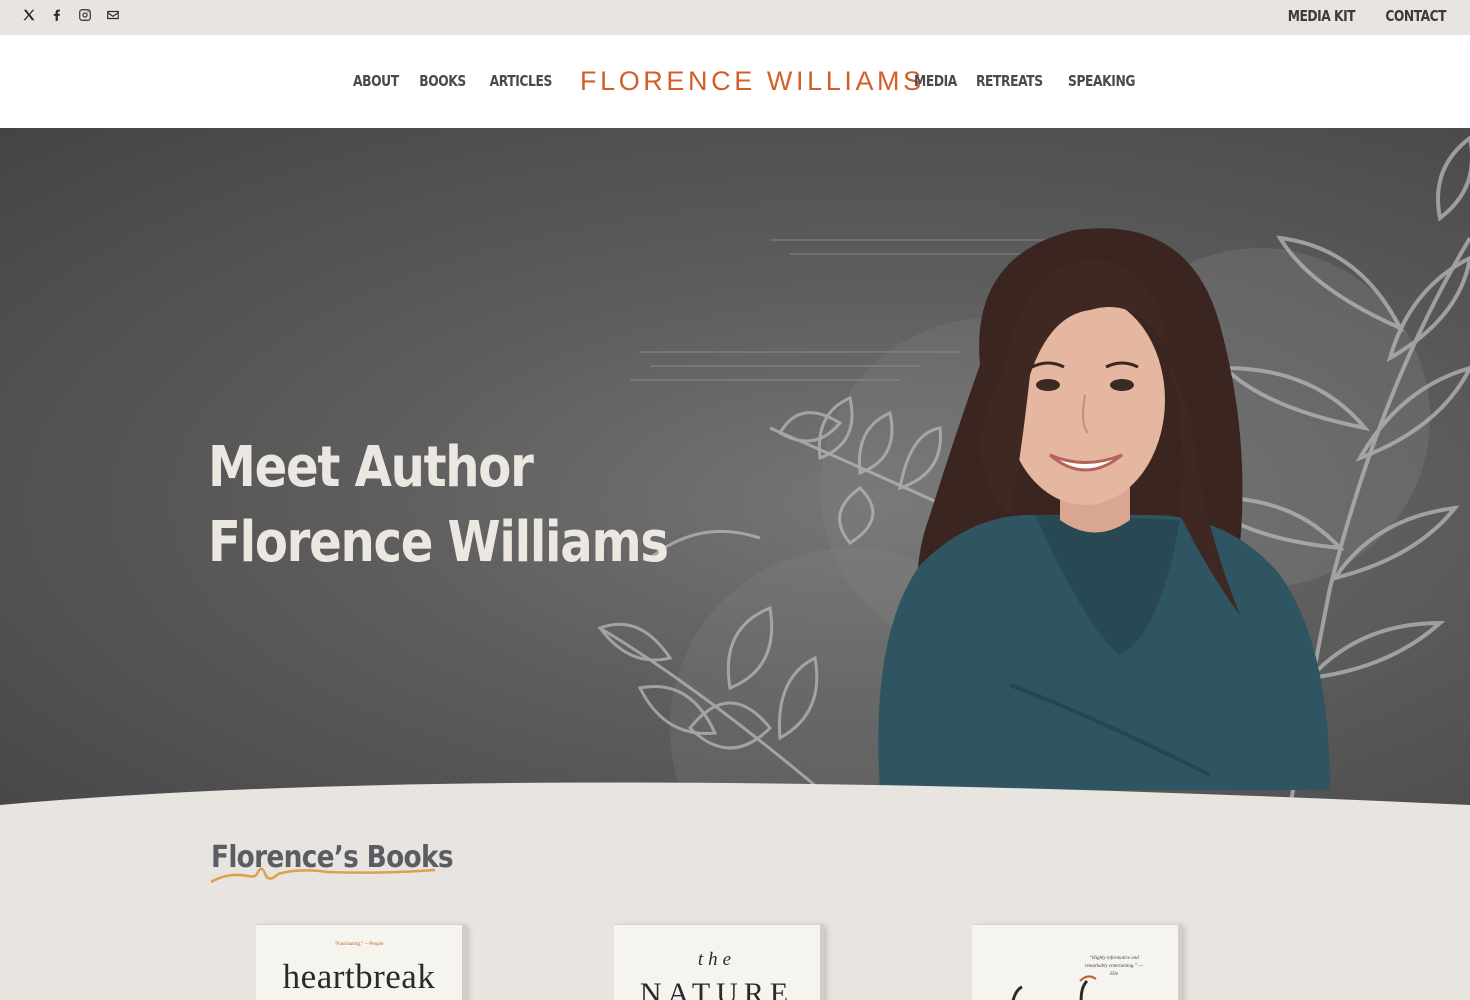  Describe the element at coordinates (1009, 81) in the screenshot. I see `nav-retreats: RETREATS` at that location.